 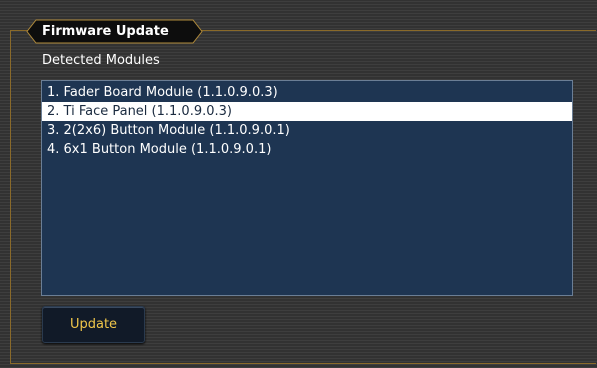 I want to click on list-item: 2. Ti Face Panel (1.1.0.9.0.3), so click(x=307, y=111).